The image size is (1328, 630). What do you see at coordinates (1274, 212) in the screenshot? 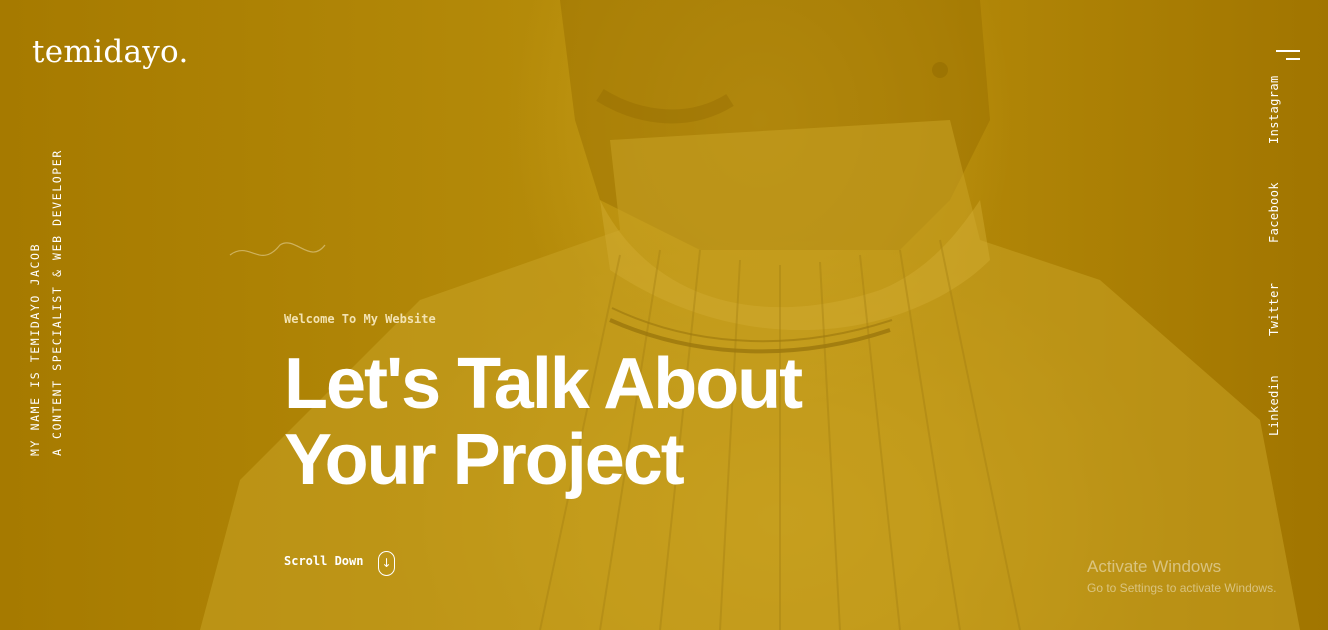
I see `social-link-facebook: Facebook` at bounding box center [1274, 212].